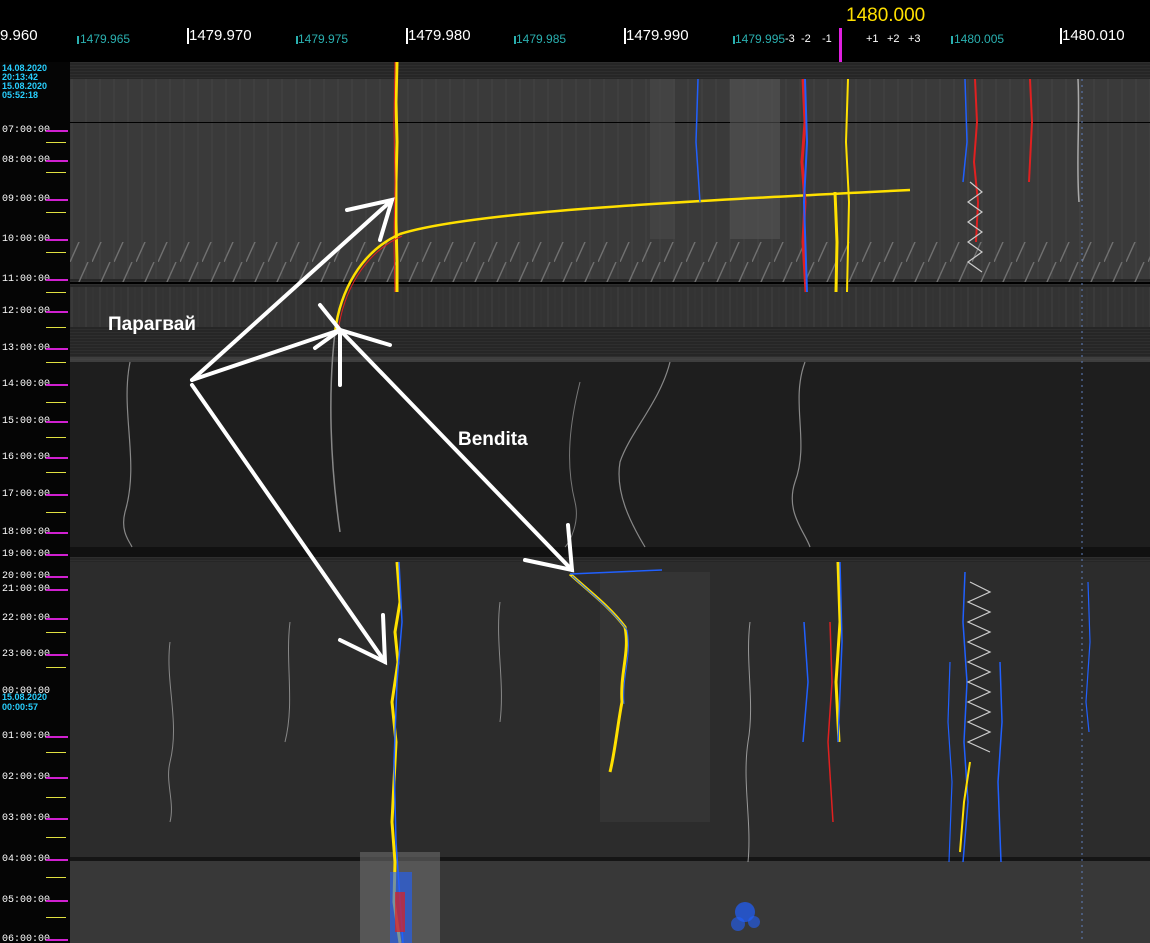  Describe the element at coordinates (152, 324) in the screenshot. I see `annotation-paraguay: Парагвай` at that location.